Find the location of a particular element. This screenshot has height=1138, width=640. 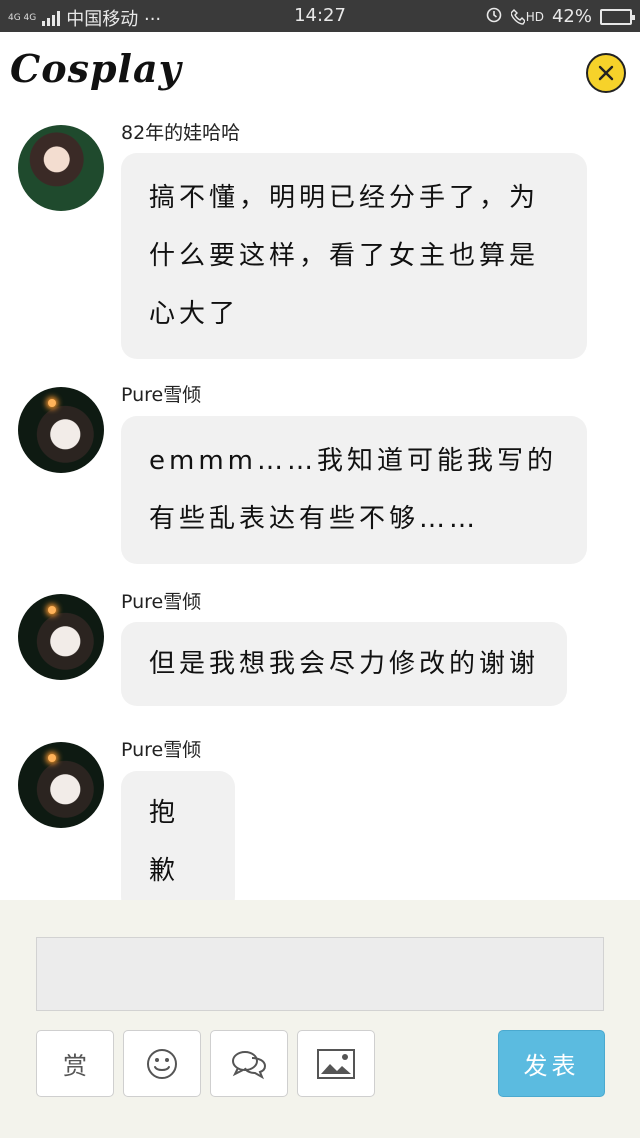

image-button is located at coordinates (336, 1063).